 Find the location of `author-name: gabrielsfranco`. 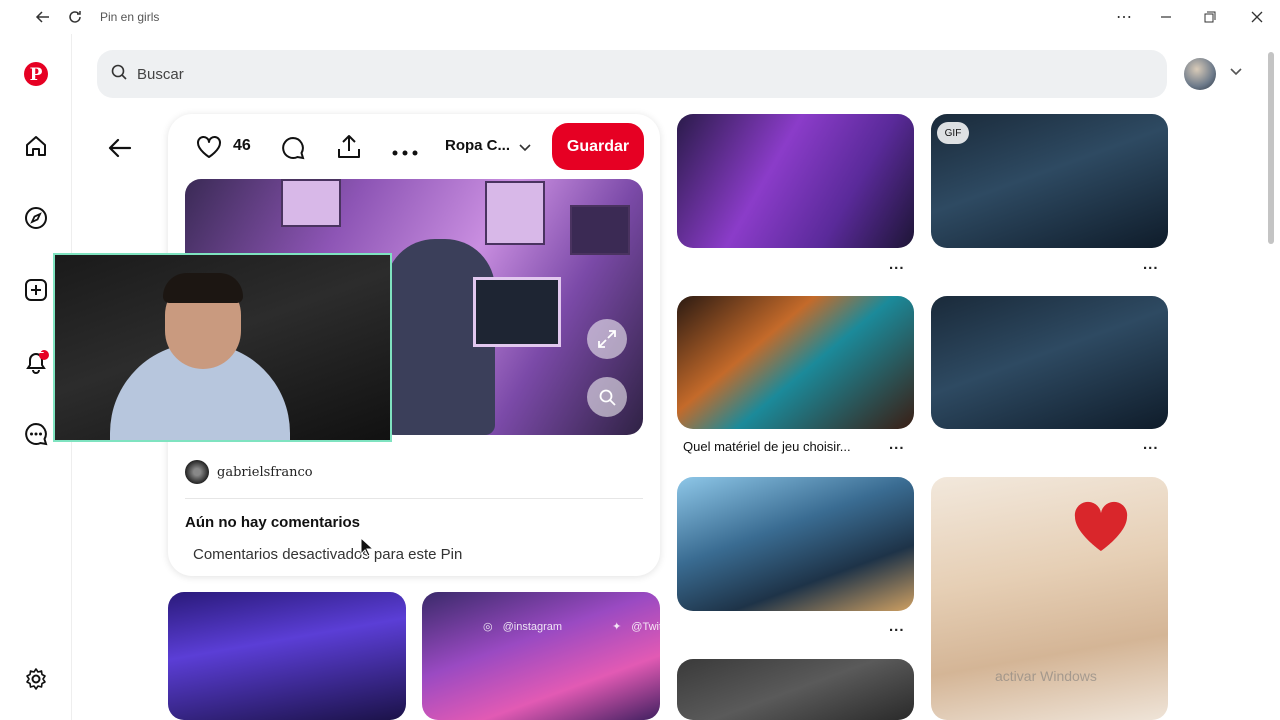

author-name: gabrielsfranco is located at coordinates (265, 472).